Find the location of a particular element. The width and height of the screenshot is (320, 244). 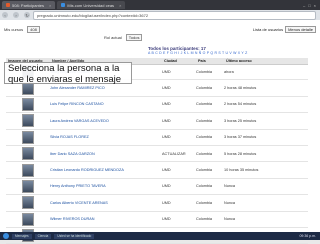

last-access-cell: 5 horas 28 minutos is located at coordinates (240, 153).